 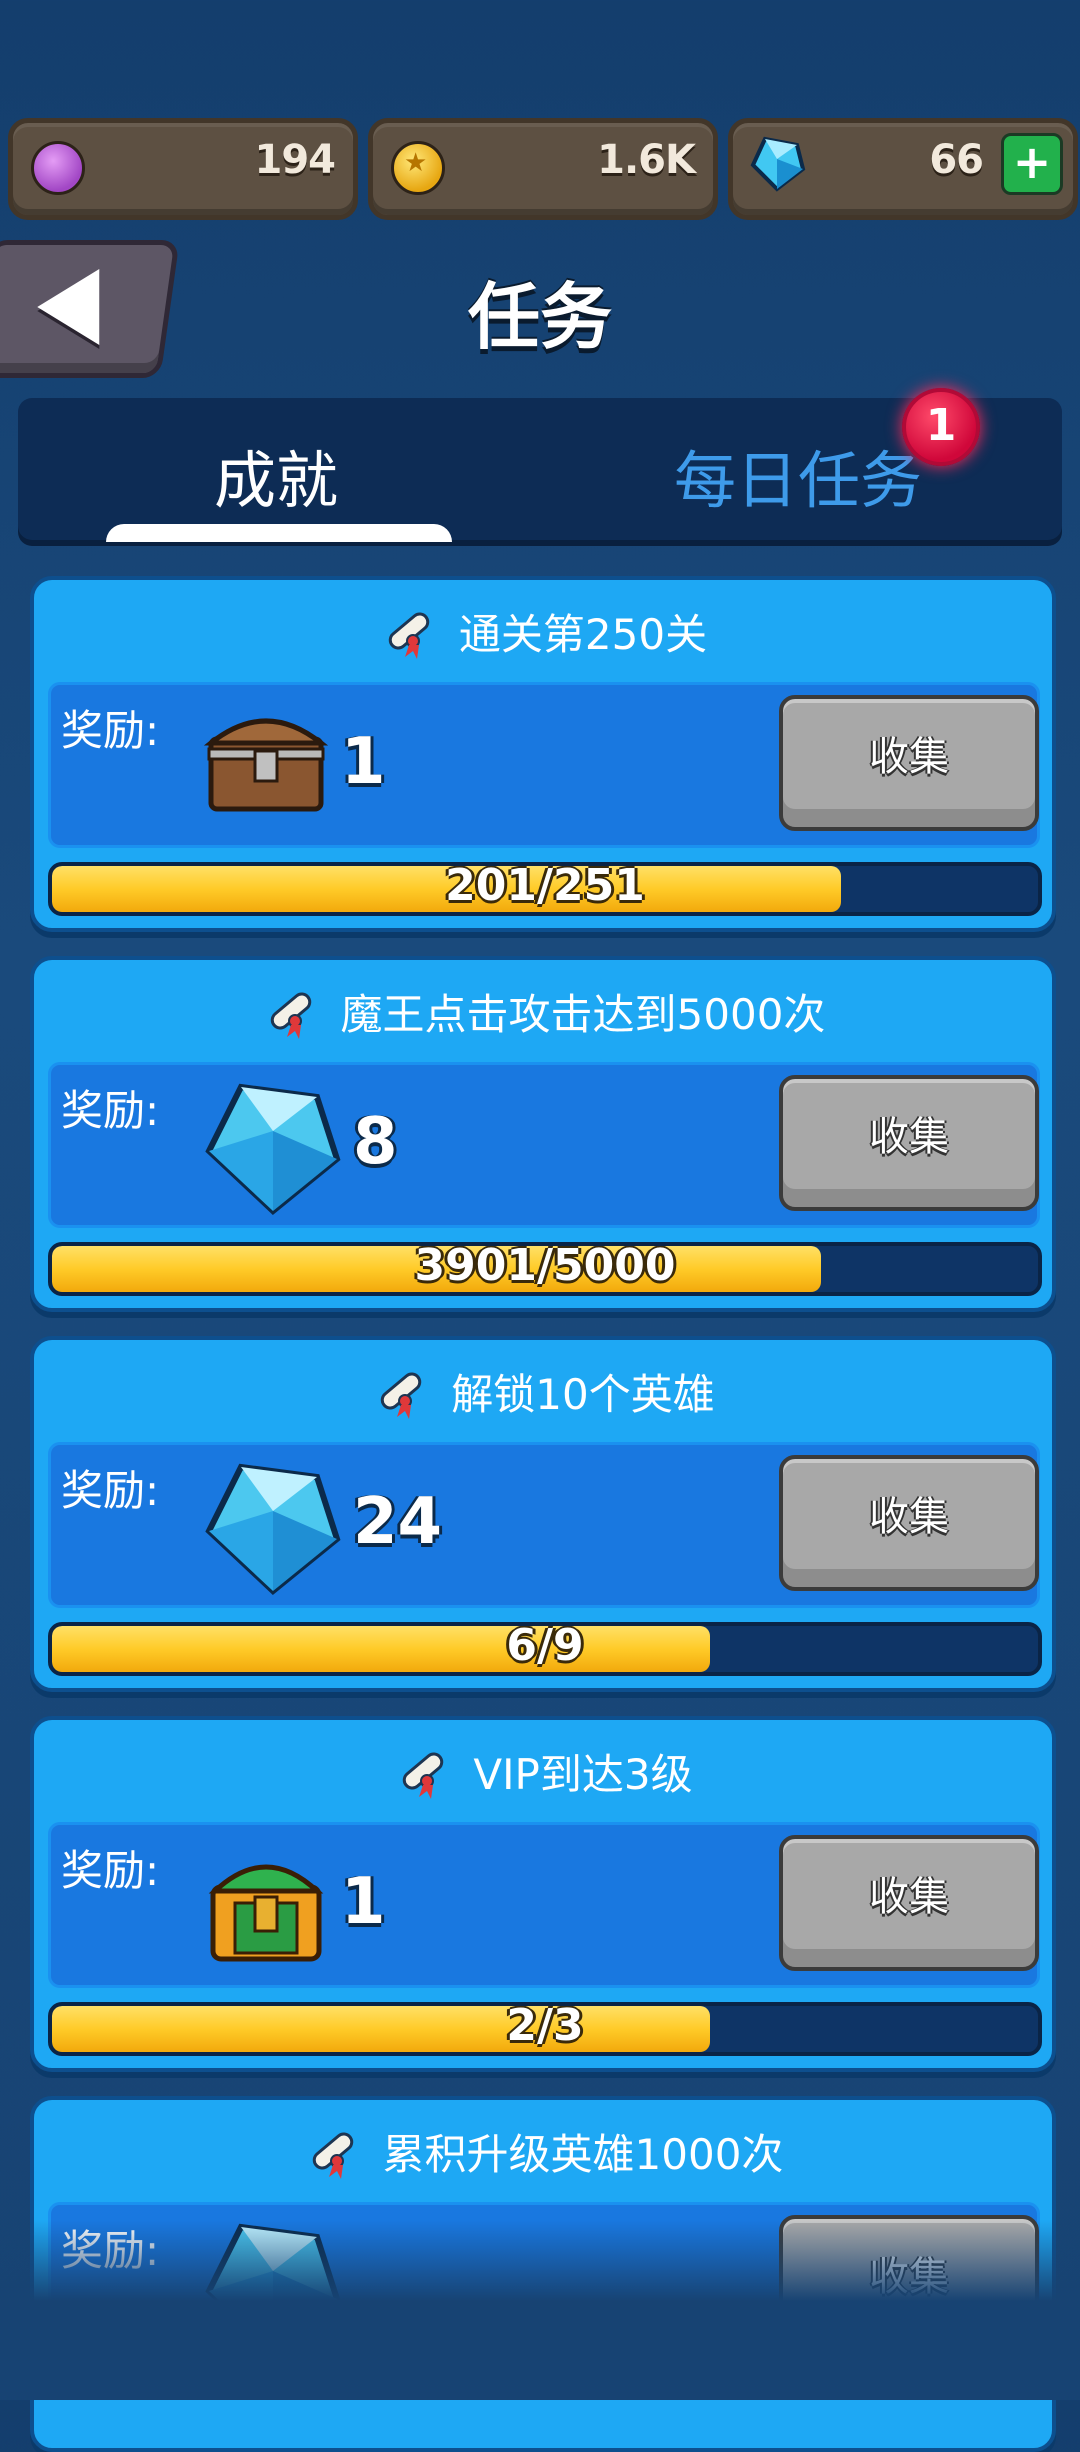 What do you see at coordinates (276, 475) in the screenshot?
I see `tab-achievements: 成就` at bounding box center [276, 475].